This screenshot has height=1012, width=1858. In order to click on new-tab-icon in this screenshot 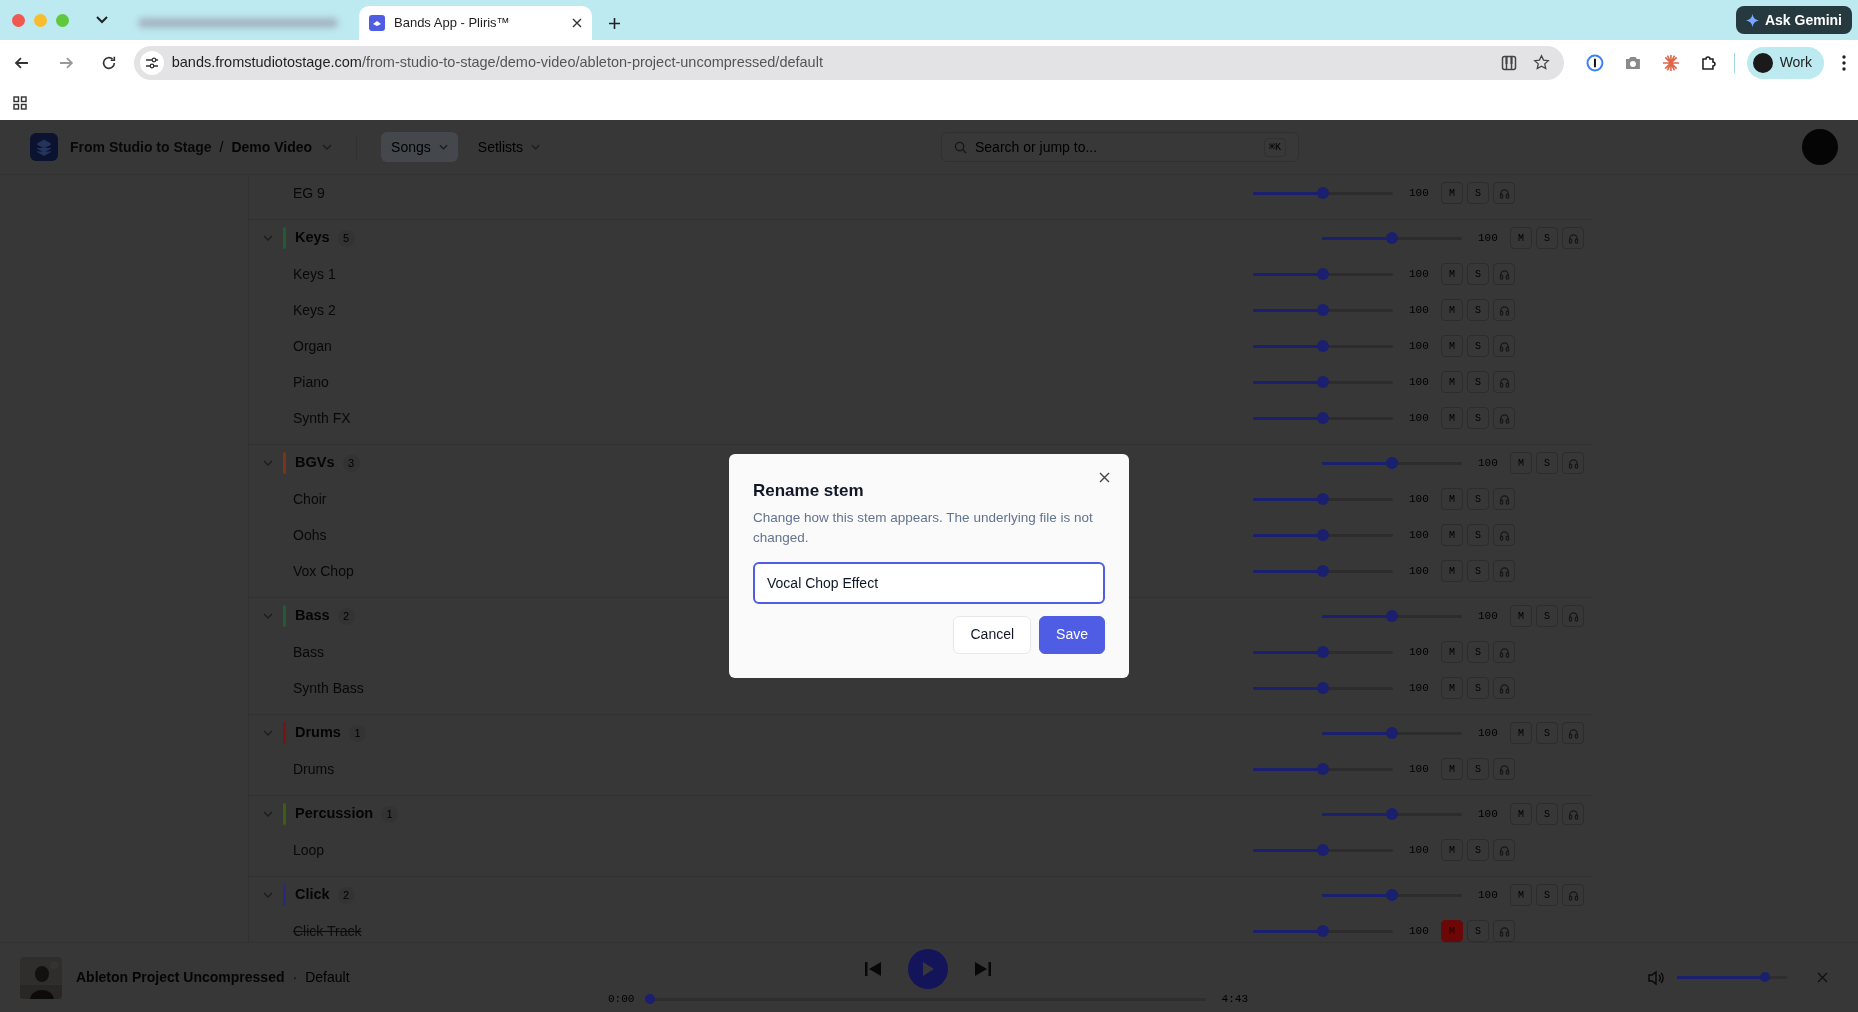, I will do `click(614, 23)`.